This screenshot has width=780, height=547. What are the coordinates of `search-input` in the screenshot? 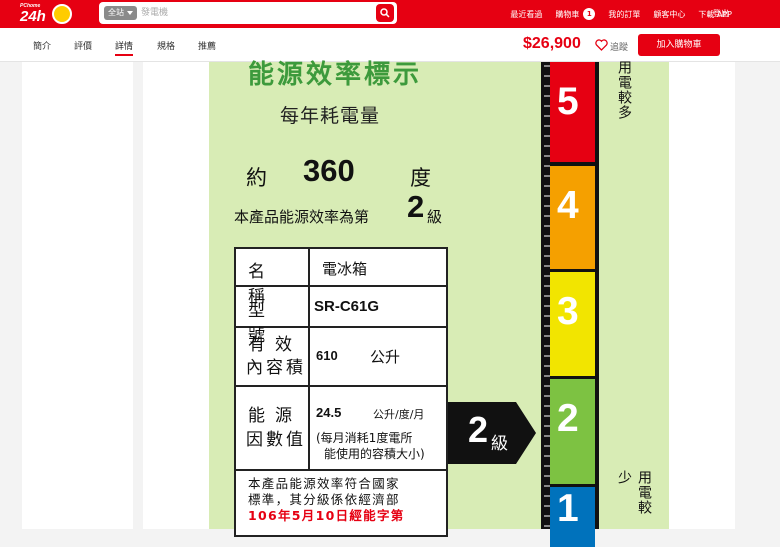 It's located at (251, 13).